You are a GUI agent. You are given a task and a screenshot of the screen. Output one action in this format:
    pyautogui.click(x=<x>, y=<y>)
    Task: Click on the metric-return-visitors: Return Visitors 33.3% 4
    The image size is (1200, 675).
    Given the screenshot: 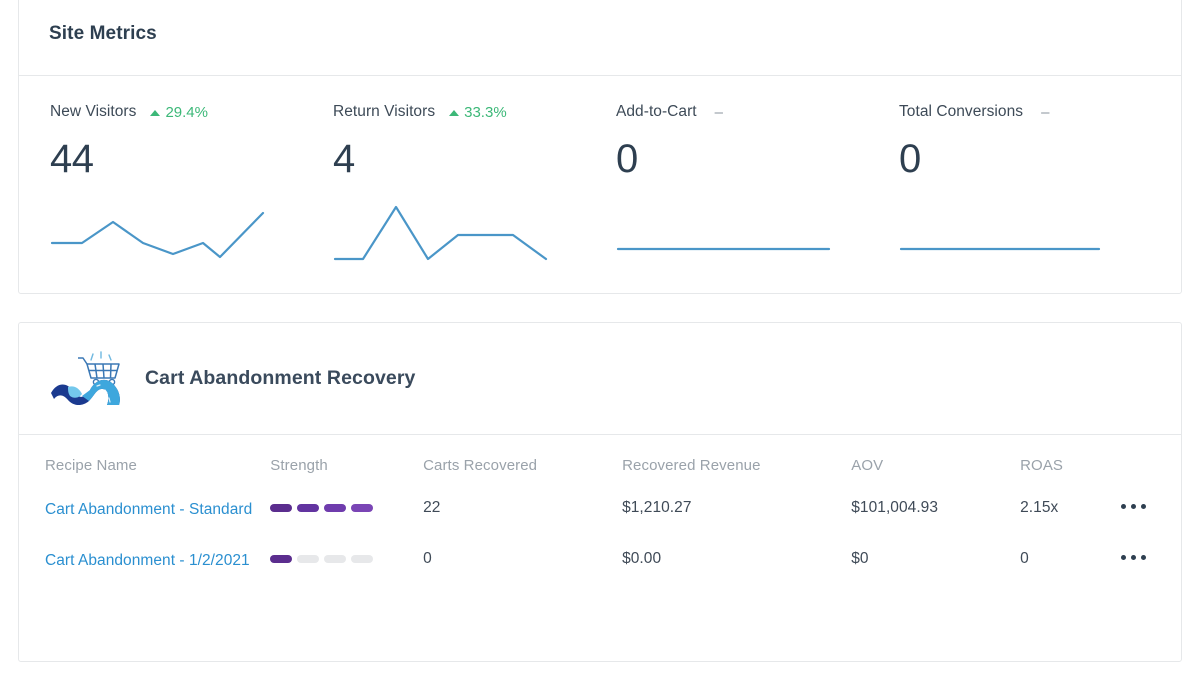 What is the action you would take?
    pyautogui.click(x=443, y=184)
    